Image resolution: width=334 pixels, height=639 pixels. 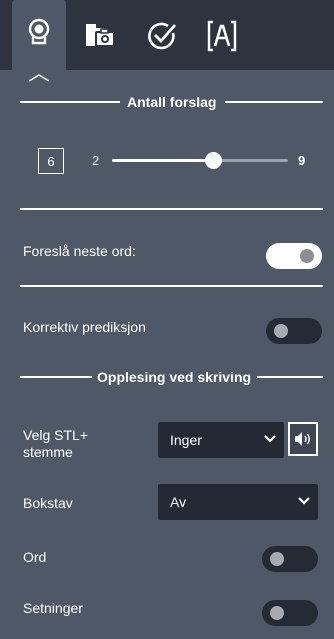 What do you see at coordinates (96, 160) in the screenshot?
I see `slider-min-label: 2` at bounding box center [96, 160].